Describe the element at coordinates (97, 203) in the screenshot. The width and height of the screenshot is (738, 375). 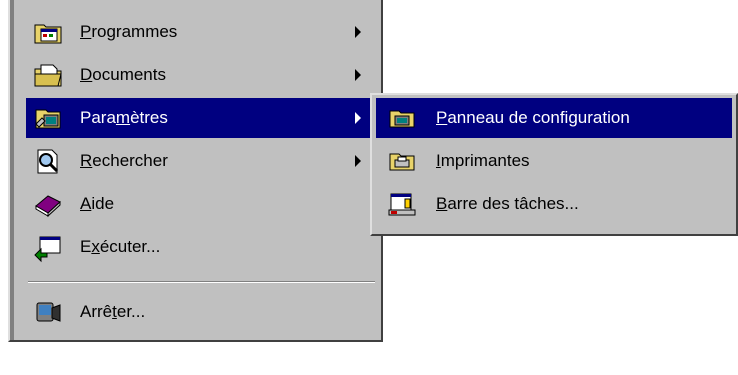
I see `menu-item-label: Aide` at that location.